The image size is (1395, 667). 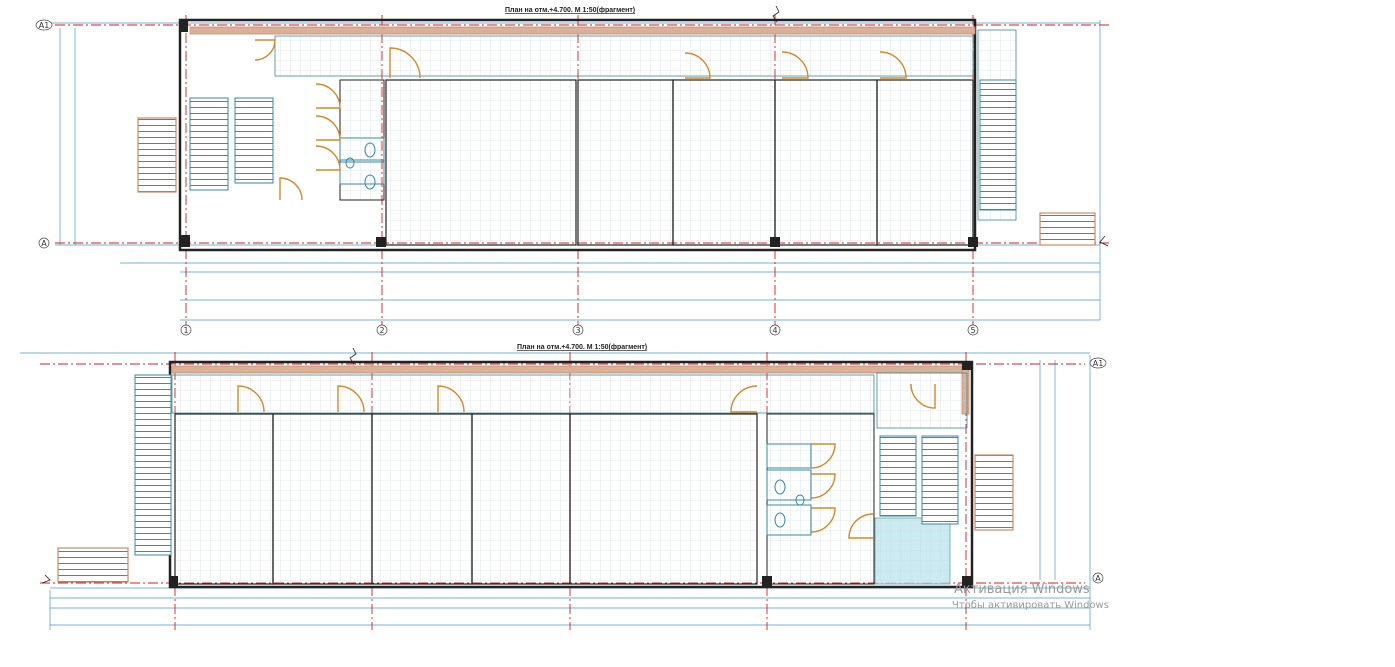 I want to click on svg-text: 4, so click(x=774, y=330).